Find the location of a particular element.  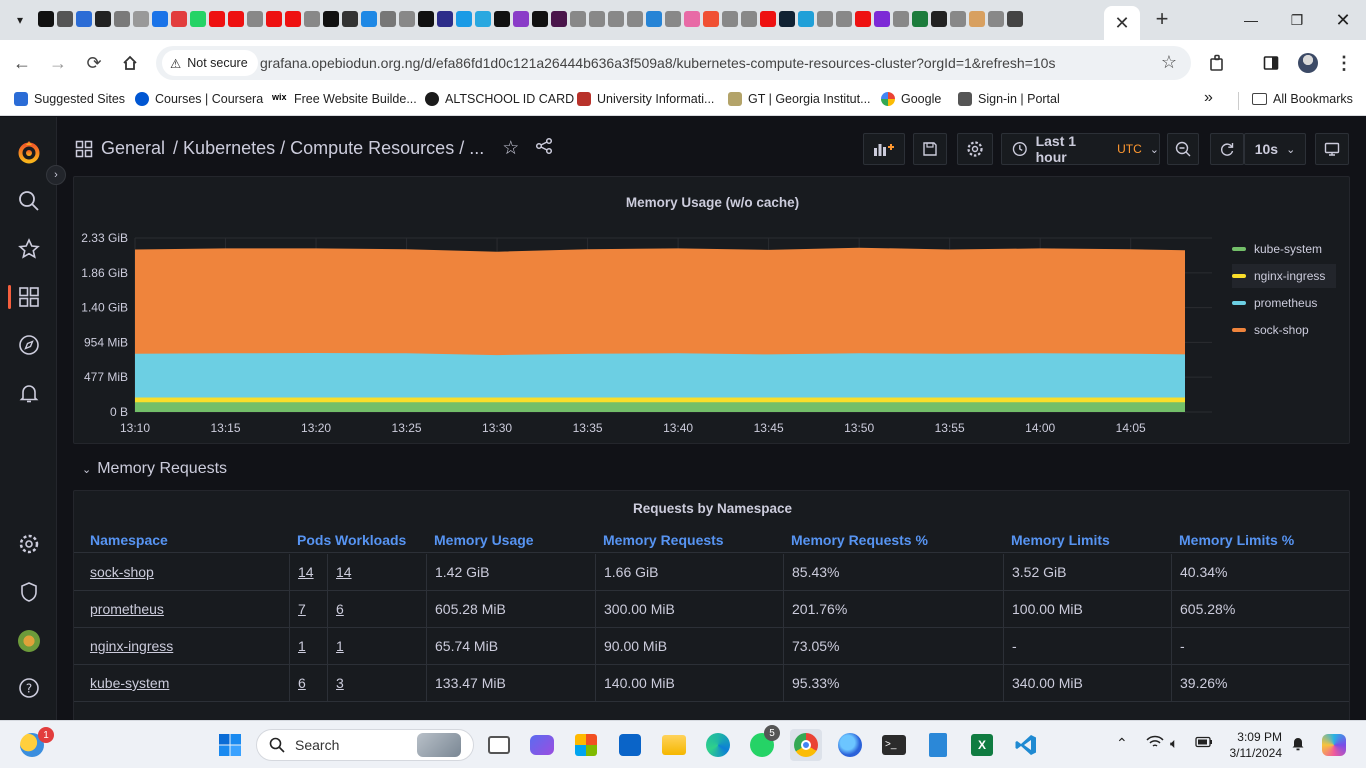

row-memory-requests: ⌄ Memory Requests is located at coordinates (154, 469).